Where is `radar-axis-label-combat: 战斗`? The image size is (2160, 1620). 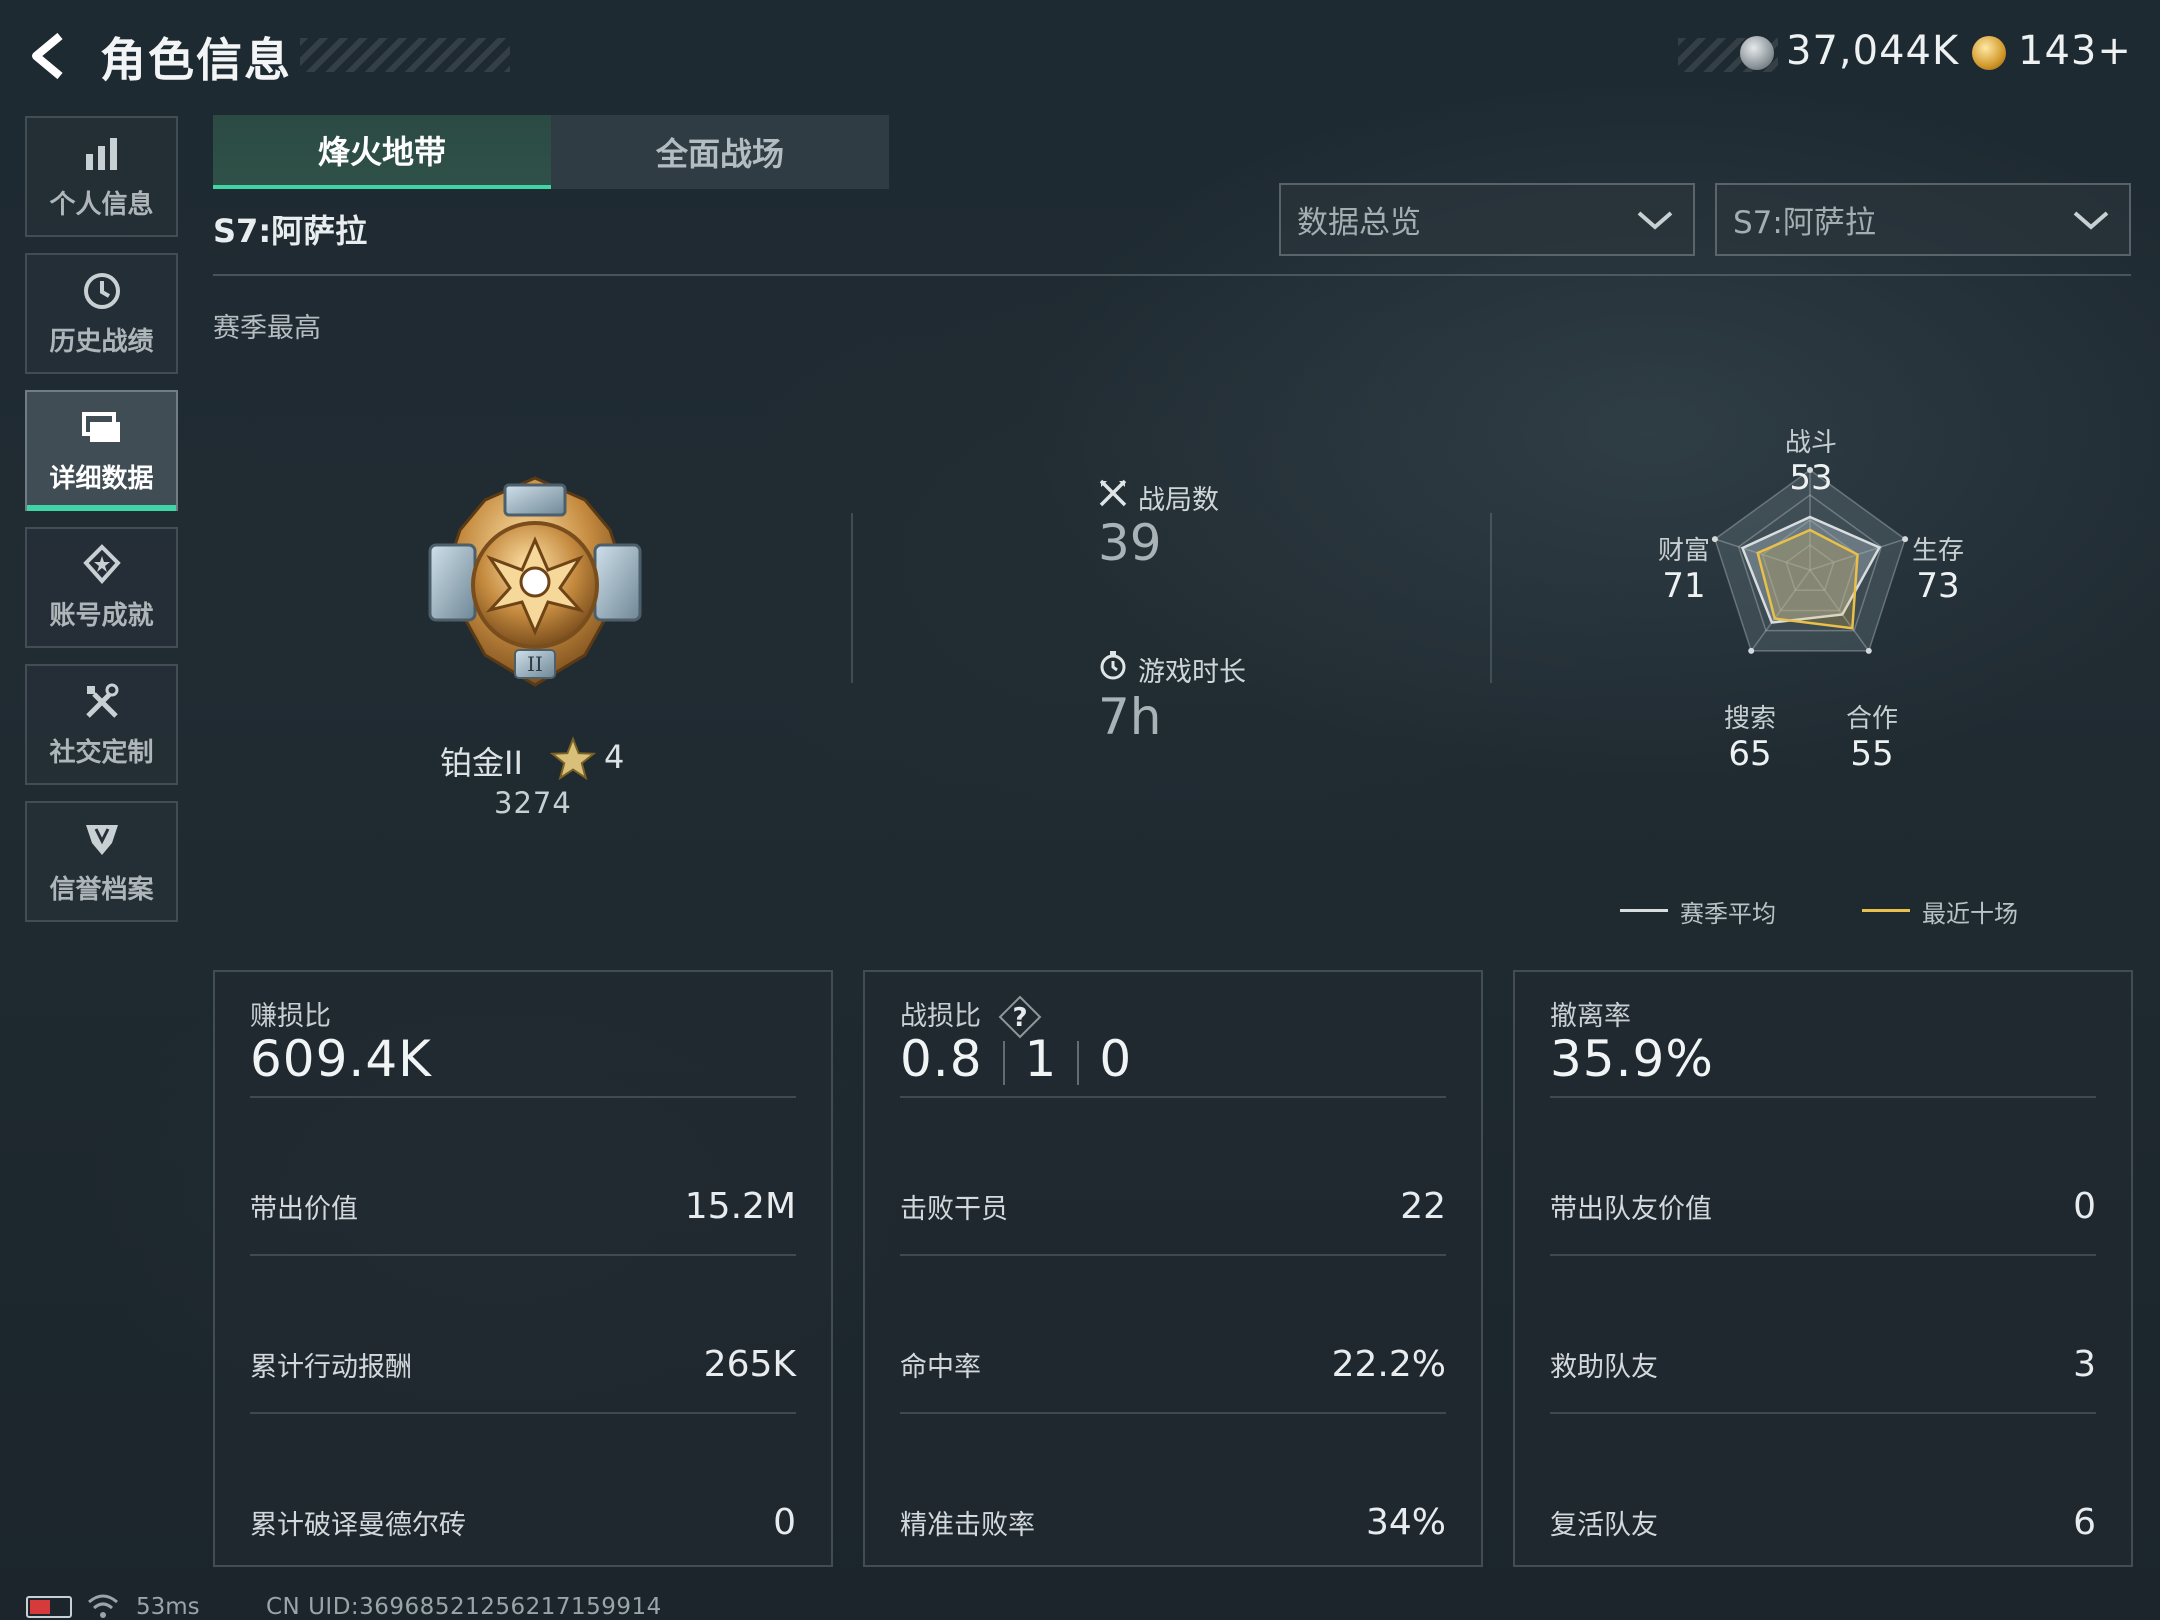
radar-axis-label-combat: 战斗 is located at coordinates (1810, 443).